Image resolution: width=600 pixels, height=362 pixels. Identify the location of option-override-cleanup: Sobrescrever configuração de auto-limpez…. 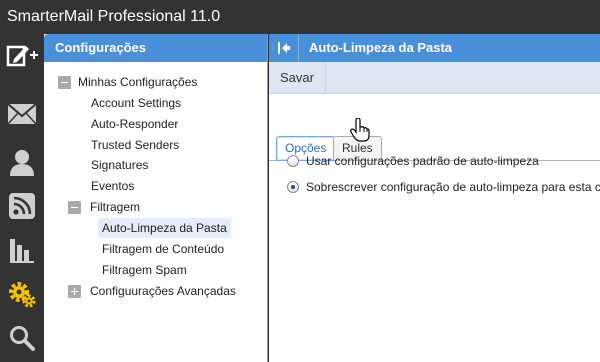
(443, 187).